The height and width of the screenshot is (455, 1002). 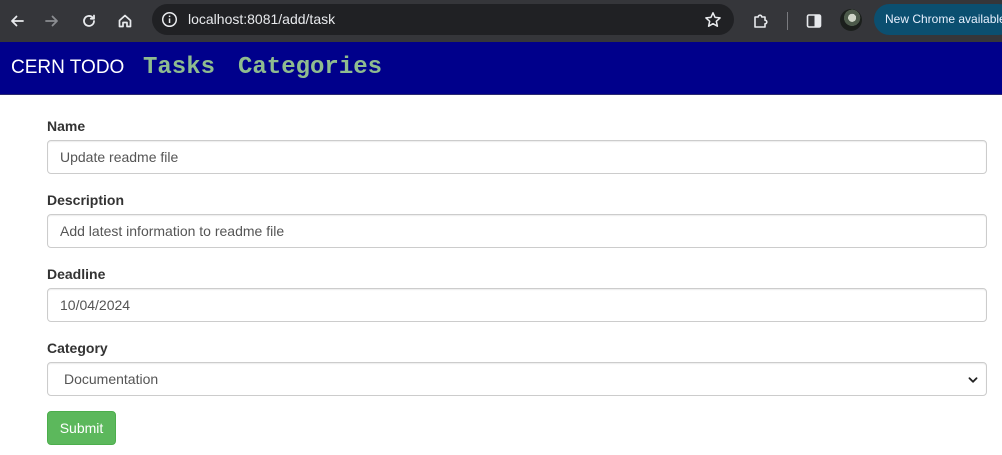 I want to click on arrow-right-icon, so click(x=51, y=21).